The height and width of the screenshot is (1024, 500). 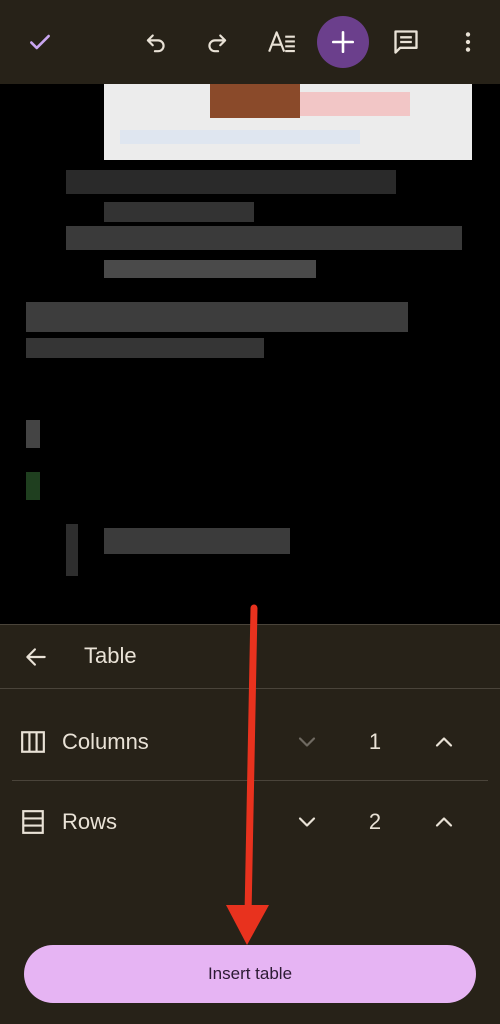 I want to click on undo-button, so click(x=156, y=42).